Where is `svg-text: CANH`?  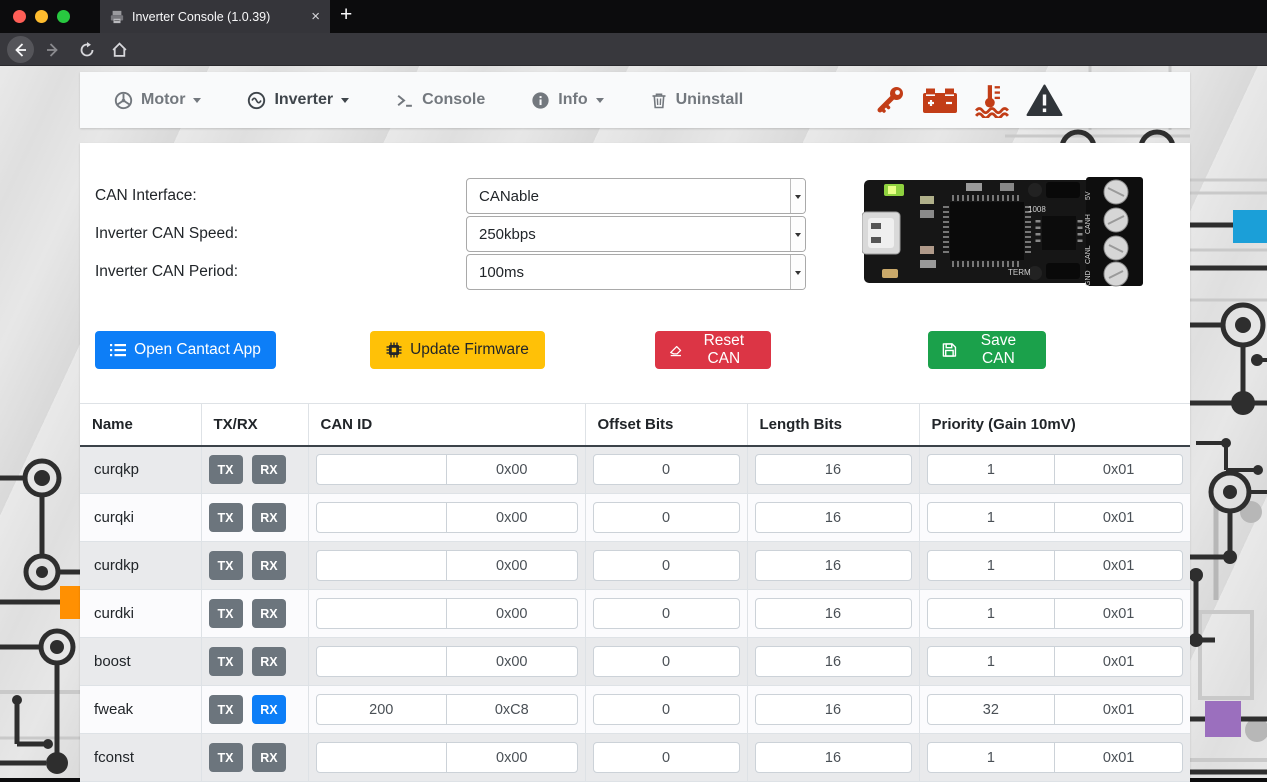 svg-text: CANH is located at coordinates (1088, 224).